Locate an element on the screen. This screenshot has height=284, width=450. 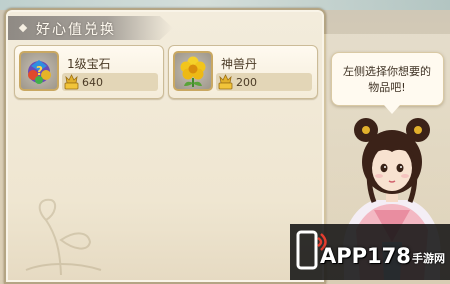
item-price: 640 is located at coordinates (92, 82).